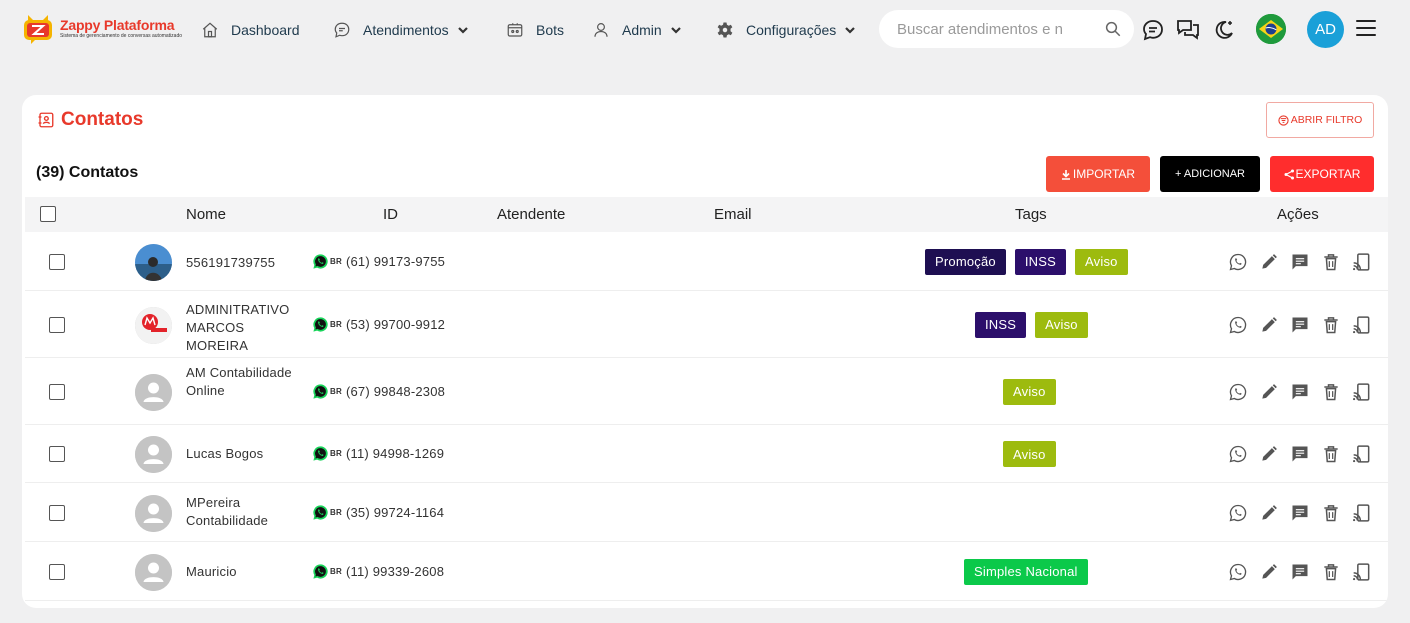  Describe the element at coordinates (153, 572) in the screenshot. I see `avatar` at that location.